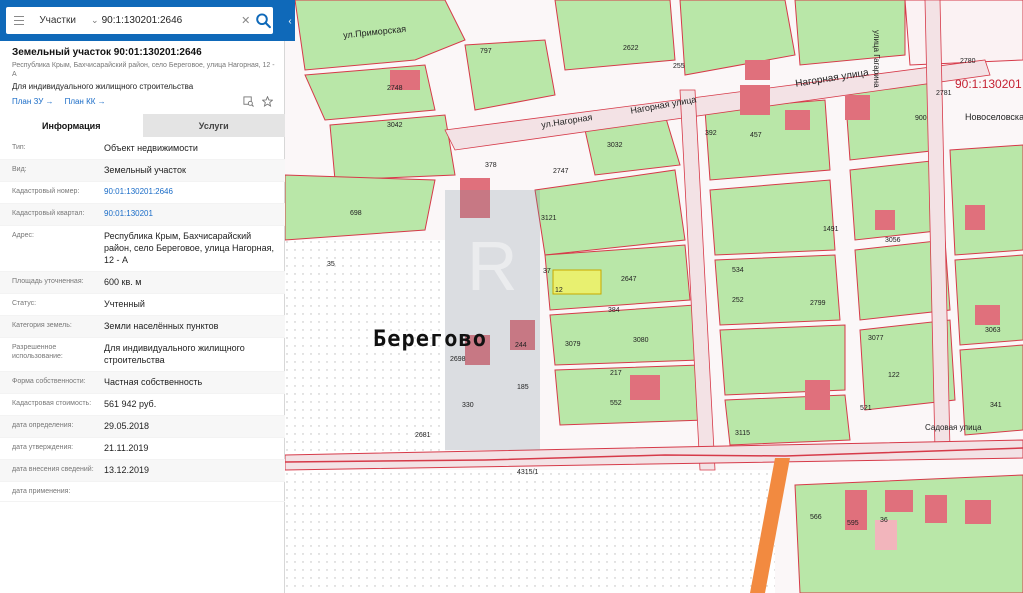 This screenshot has width=1023, height=593. Describe the element at coordinates (423, 435) in the screenshot. I see `parcel-number: 2681` at that location.